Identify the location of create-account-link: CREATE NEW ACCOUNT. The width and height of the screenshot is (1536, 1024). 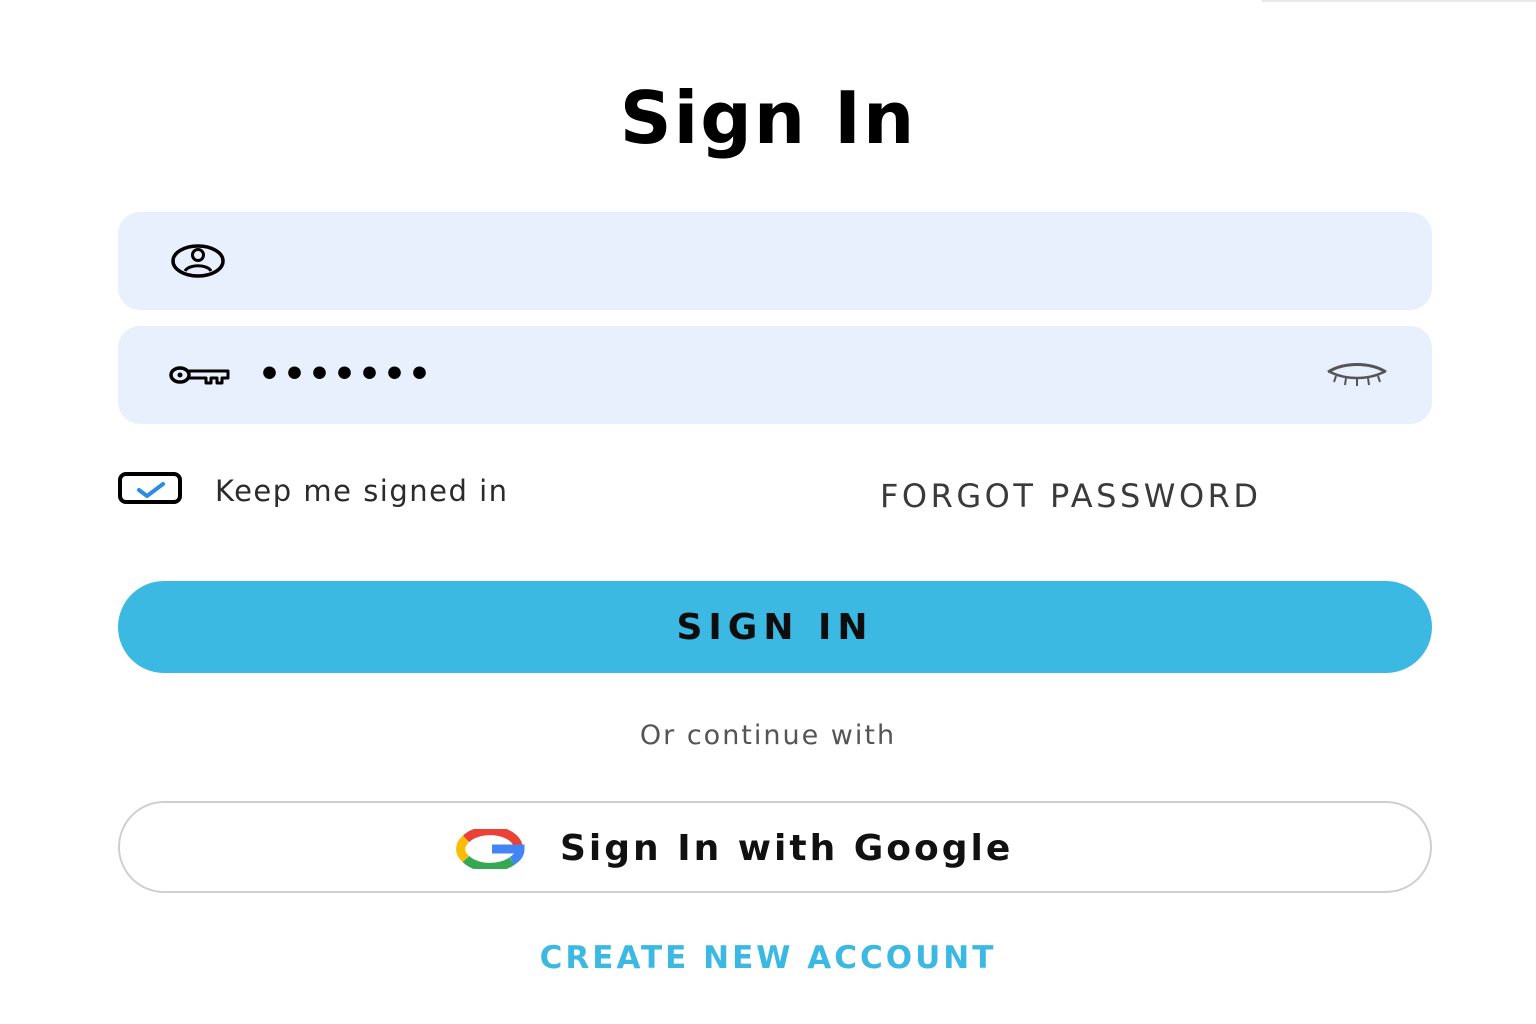
(768, 958).